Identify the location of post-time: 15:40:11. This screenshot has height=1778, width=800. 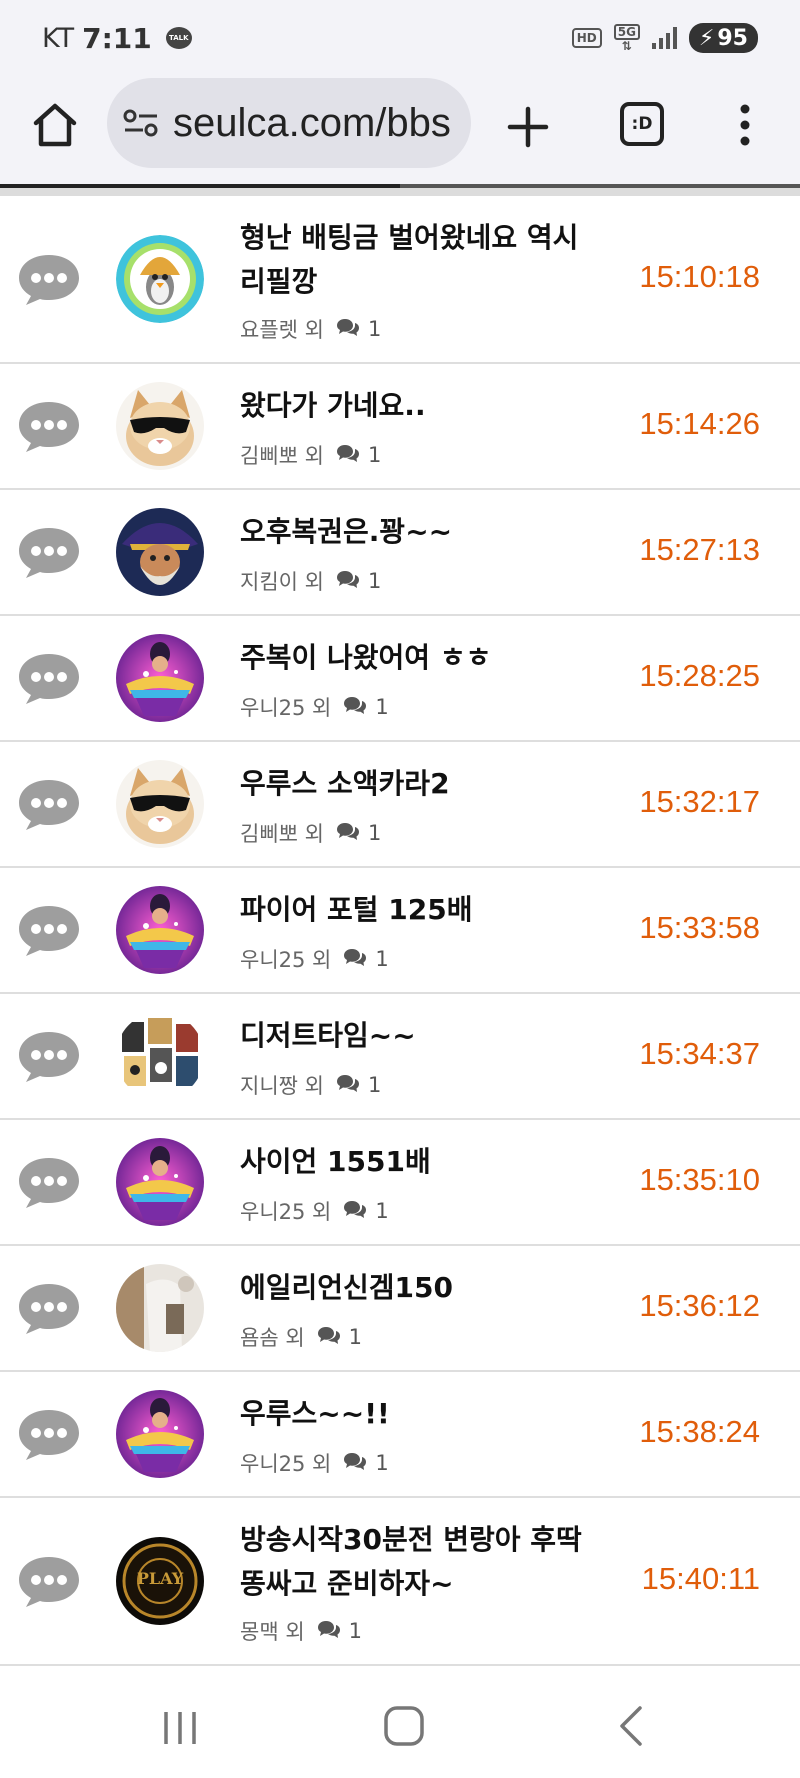
(700, 1578).